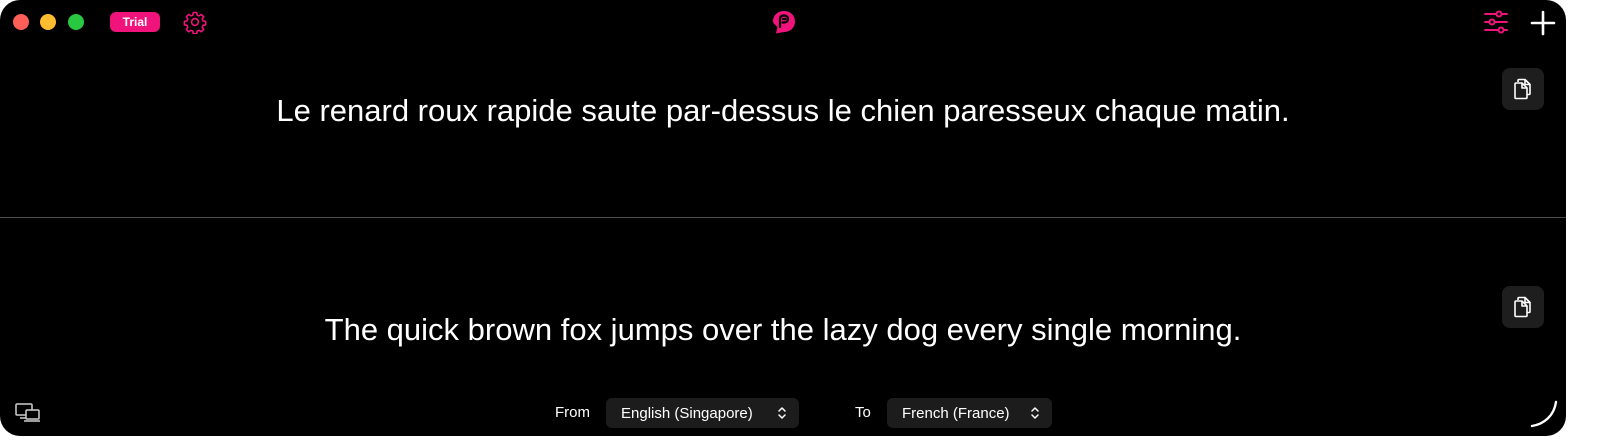 The image size is (1600, 445). I want to click on sliders-icon, so click(1496, 22).